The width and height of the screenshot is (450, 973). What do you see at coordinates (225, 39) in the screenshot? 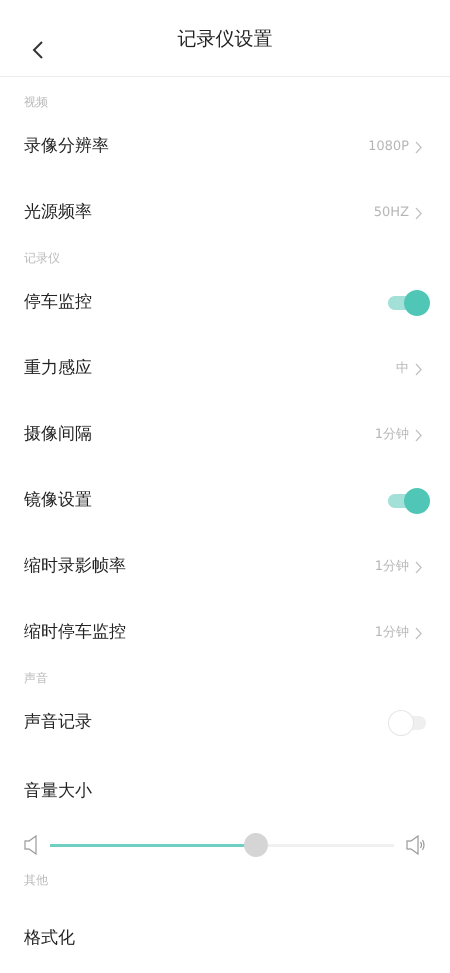
I see `page-title: 记录仪设置` at bounding box center [225, 39].